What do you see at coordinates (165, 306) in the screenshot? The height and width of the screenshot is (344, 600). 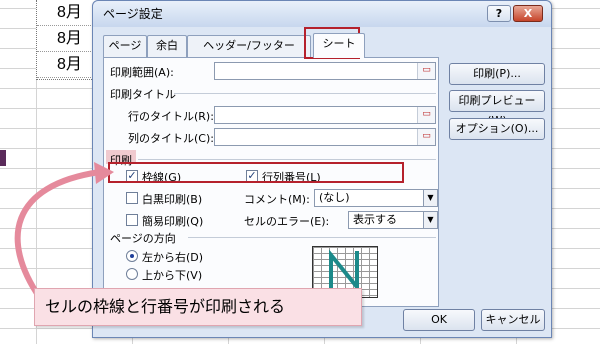 I see `callout-text: セルの枠線と行番号が印刷される` at bounding box center [165, 306].